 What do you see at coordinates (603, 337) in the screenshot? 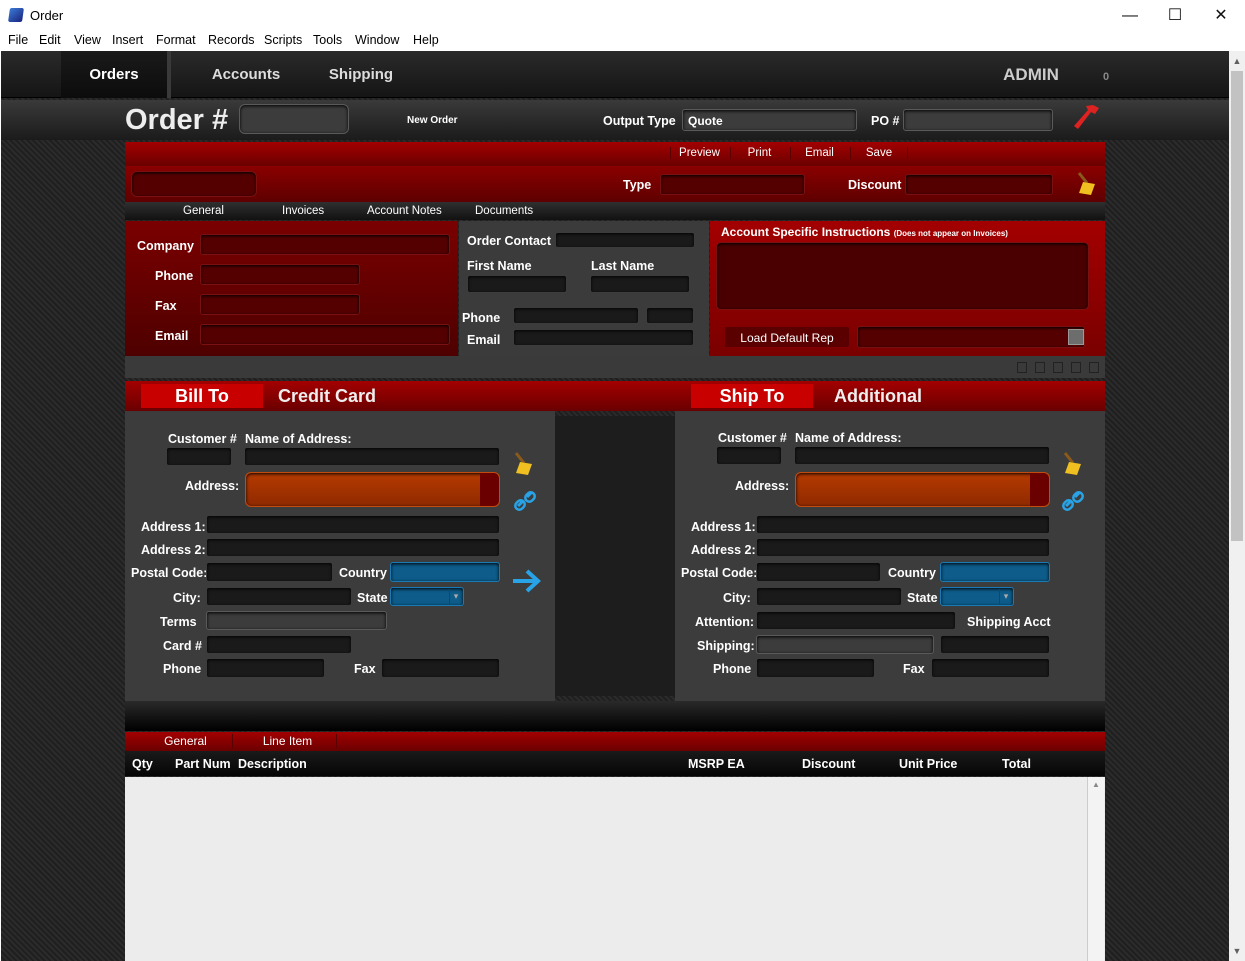
I see `contact-email-field` at bounding box center [603, 337].